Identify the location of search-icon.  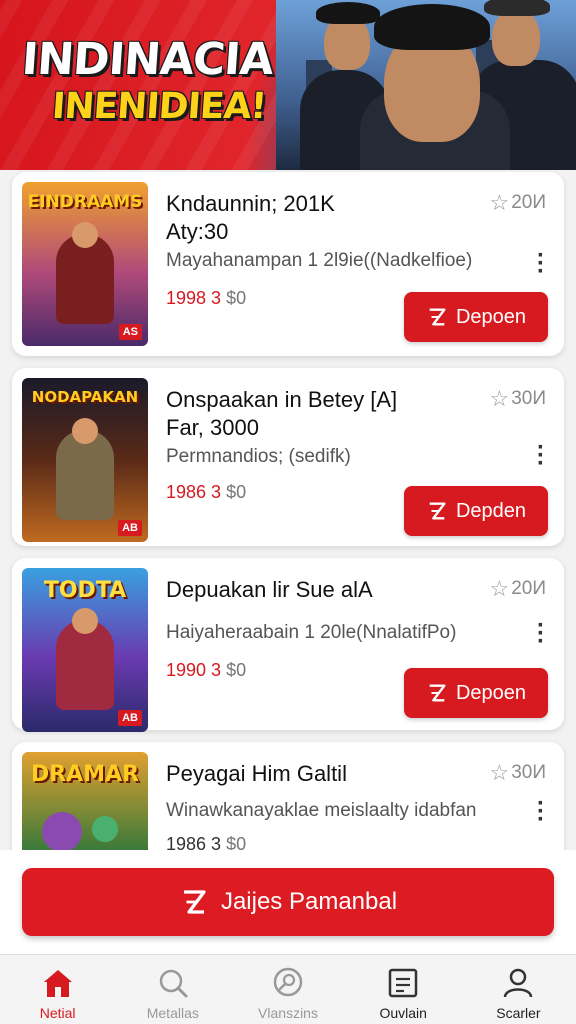
(173, 983).